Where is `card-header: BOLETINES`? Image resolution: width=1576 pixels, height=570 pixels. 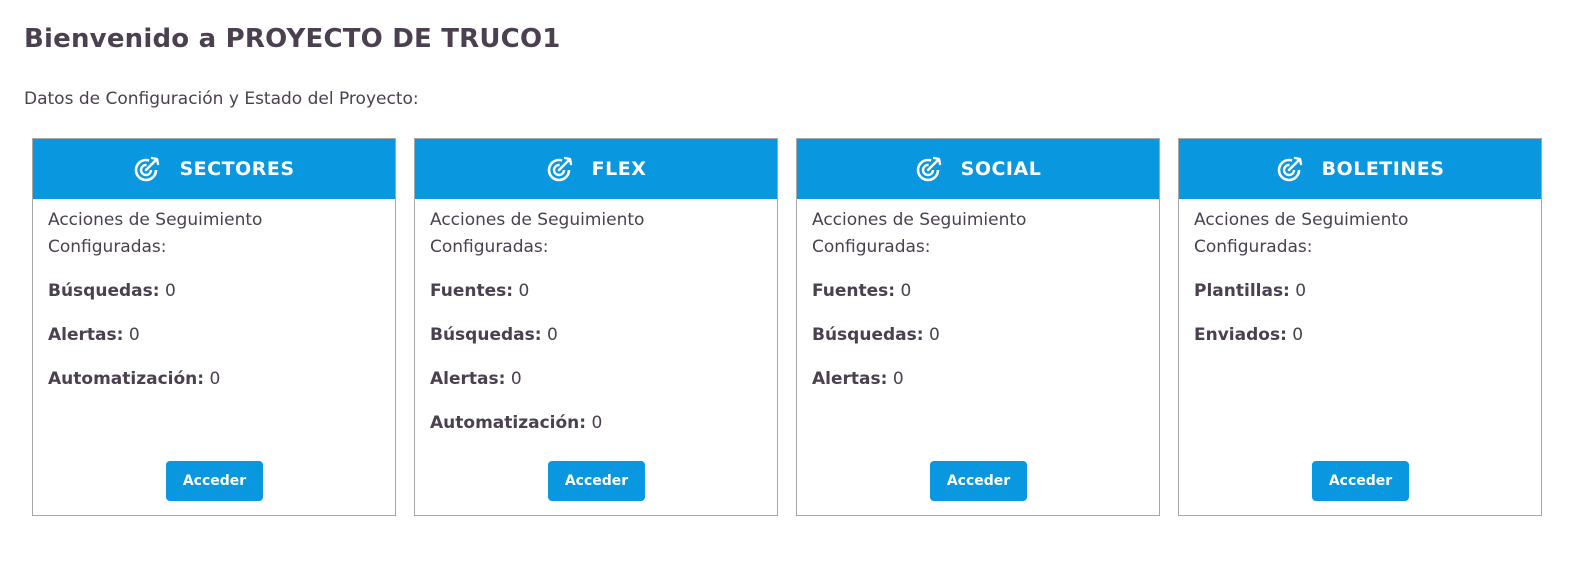
card-header: BOLETINES is located at coordinates (1360, 169).